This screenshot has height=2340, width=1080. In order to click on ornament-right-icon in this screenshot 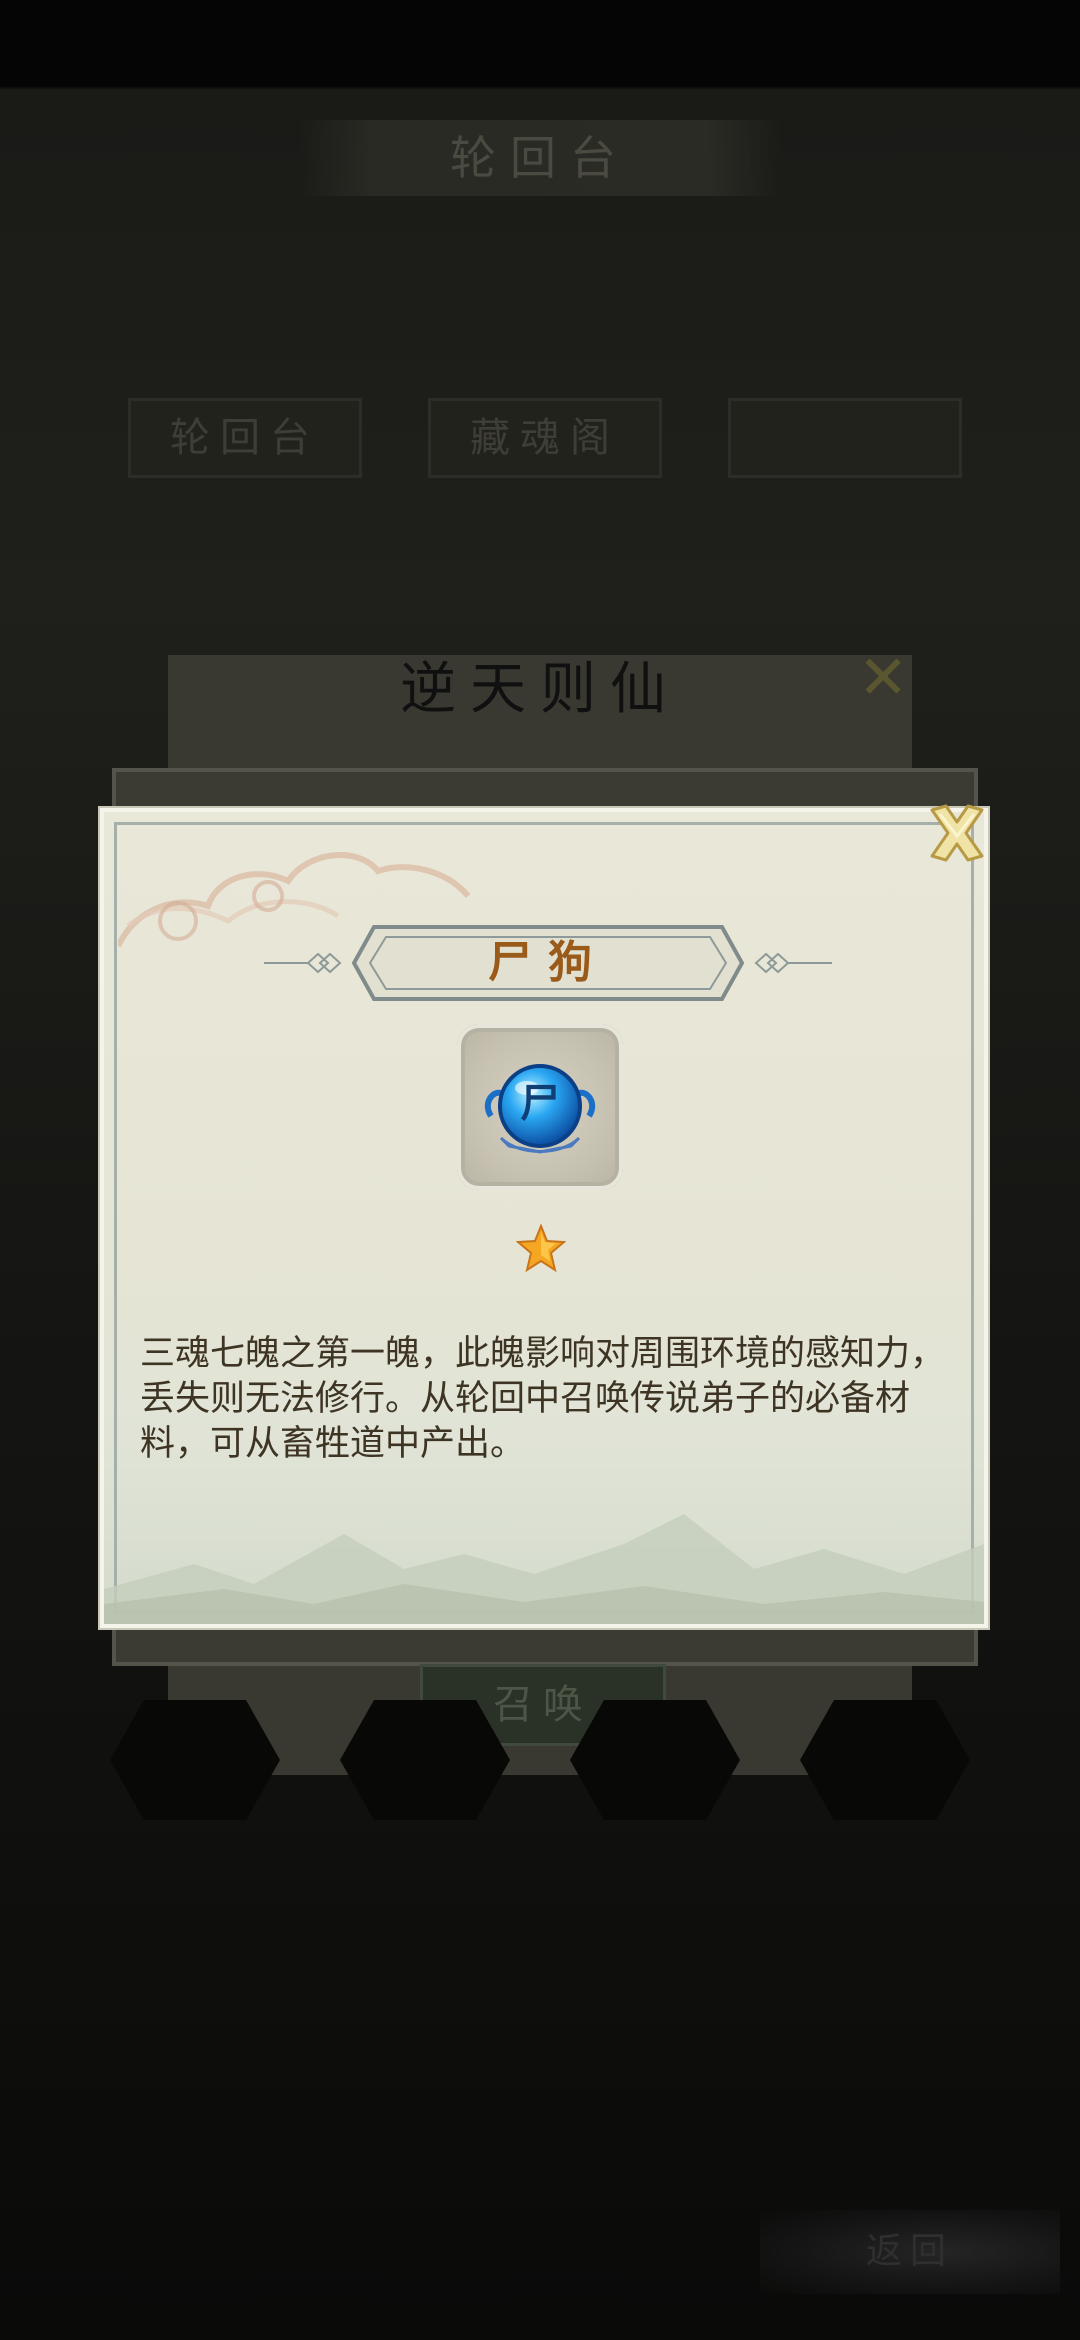, I will do `click(793, 963)`.